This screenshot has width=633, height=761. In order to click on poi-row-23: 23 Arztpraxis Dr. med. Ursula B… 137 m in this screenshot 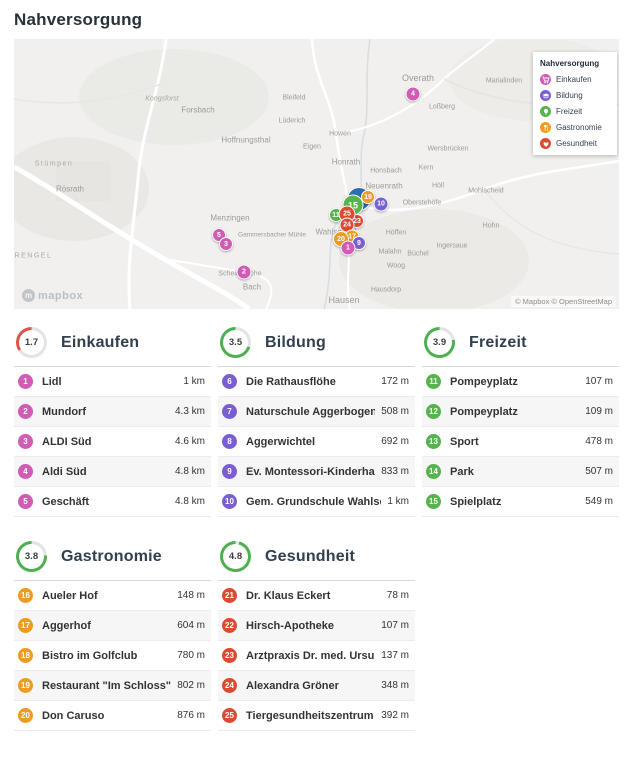, I will do `click(316, 656)`.